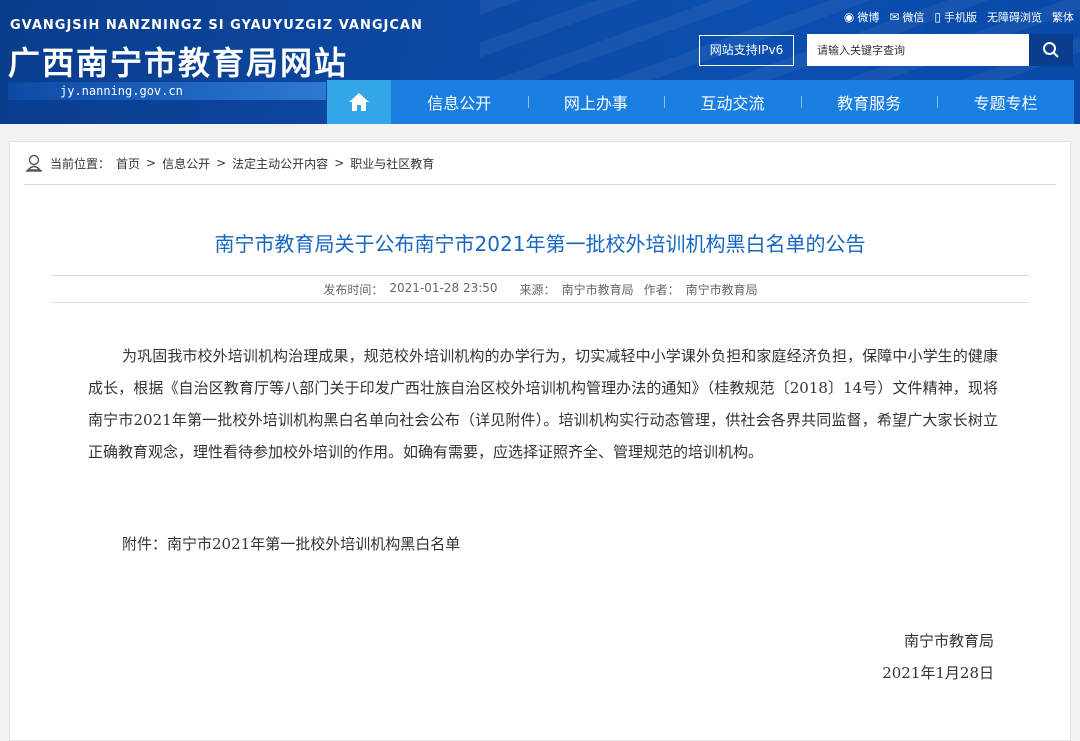 The height and width of the screenshot is (741, 1080). What do you see at coordinates (1063, 17) in the screenshot?
I see `traditional-chinese-link: 繁体` at bounding box center [1063, 17].